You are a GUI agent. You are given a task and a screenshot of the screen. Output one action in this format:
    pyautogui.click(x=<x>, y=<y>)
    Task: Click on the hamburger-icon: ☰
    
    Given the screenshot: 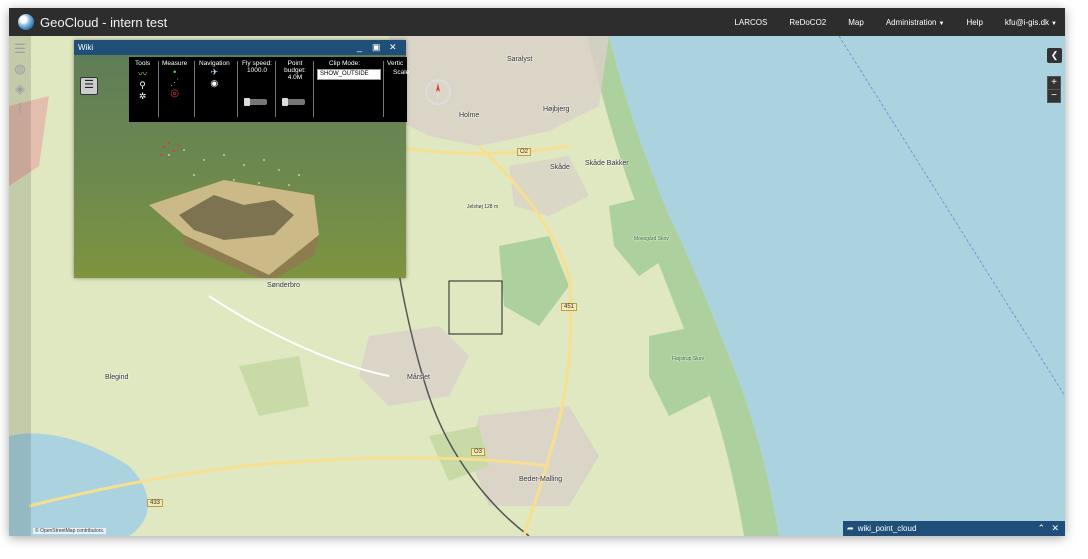 What is the action you would take?
    pyautogui.click(x=89, y=85)
    